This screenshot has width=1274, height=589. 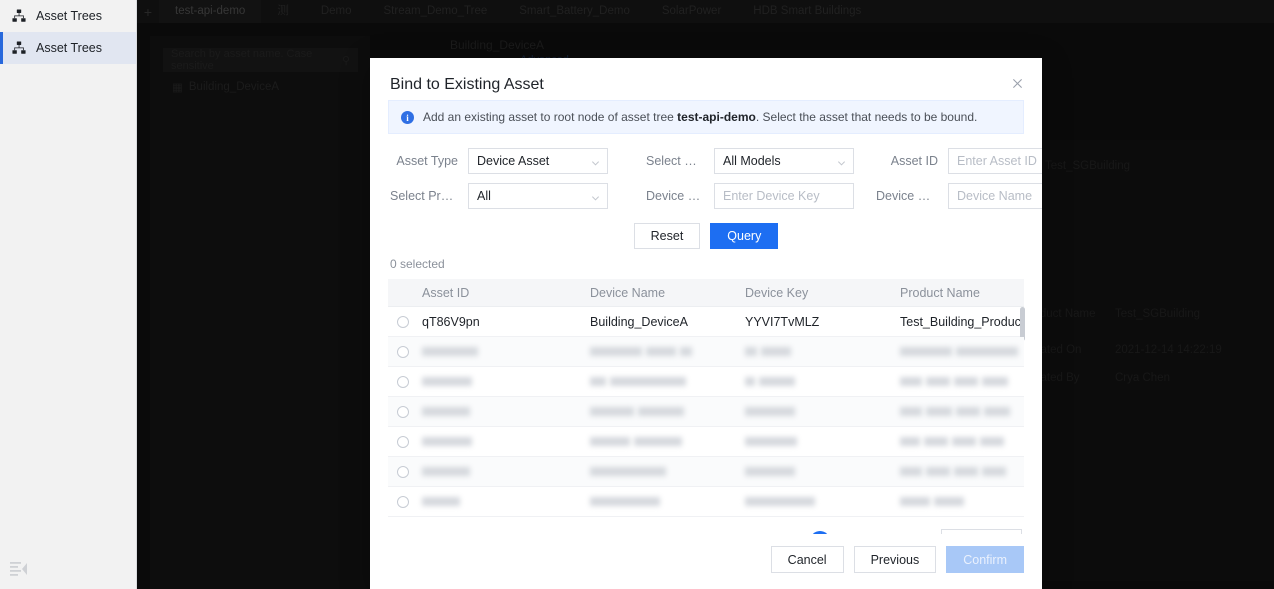 What do you see at coordinates (538, 196) in the screenshot?
I see `select-product-select: All` at bounding box center [538, 196].